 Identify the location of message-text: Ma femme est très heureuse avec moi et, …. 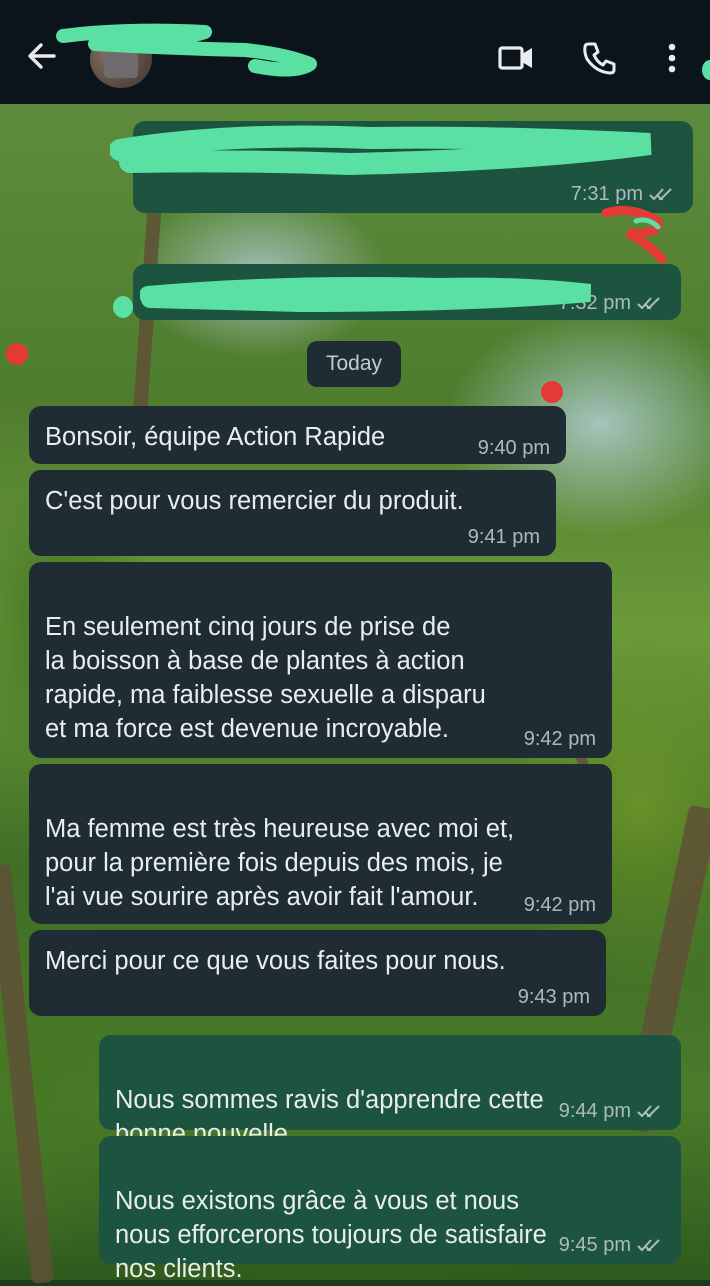
(280, 863).